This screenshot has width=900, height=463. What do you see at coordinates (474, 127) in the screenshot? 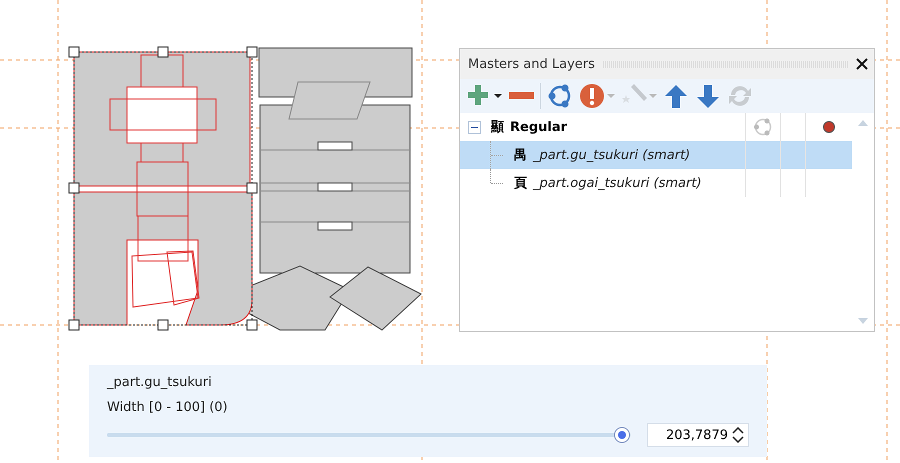
I see `collapse-icon` at bounding box center [474, 127].